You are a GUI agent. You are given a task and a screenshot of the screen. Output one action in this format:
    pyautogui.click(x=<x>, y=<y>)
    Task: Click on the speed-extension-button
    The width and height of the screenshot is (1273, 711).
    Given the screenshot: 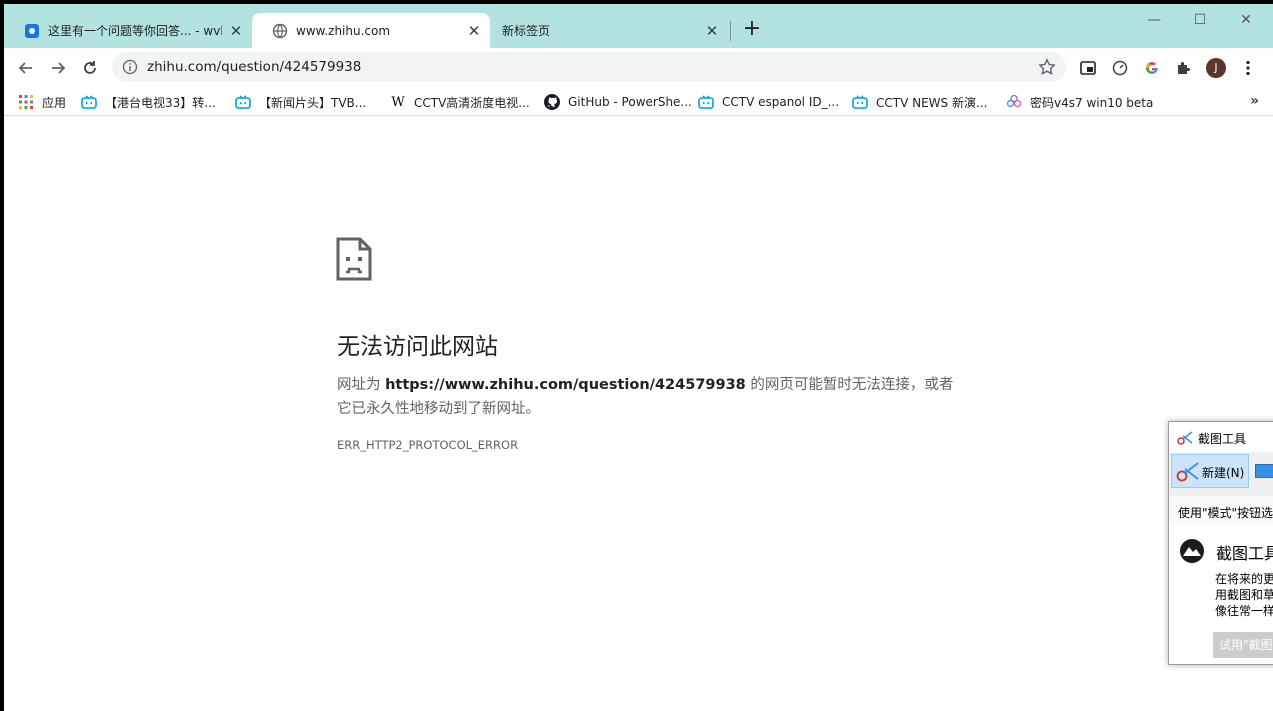 What is the action you would take?
    pyautogui.click(x=1120, y=68)
    